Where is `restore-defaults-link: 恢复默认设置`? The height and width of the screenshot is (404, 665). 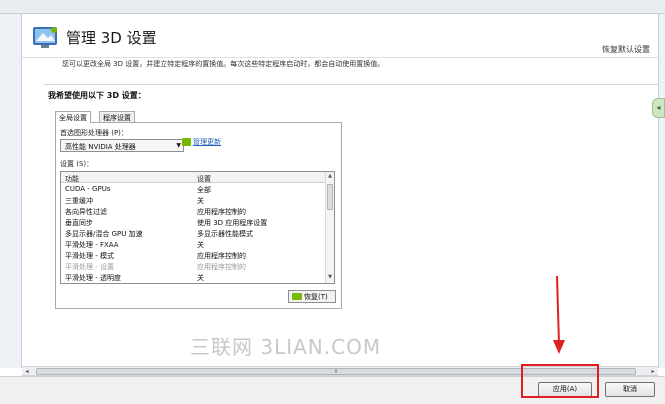 restore-defaults-link: 恢复默认设置 is located at coordinates (626, 49).